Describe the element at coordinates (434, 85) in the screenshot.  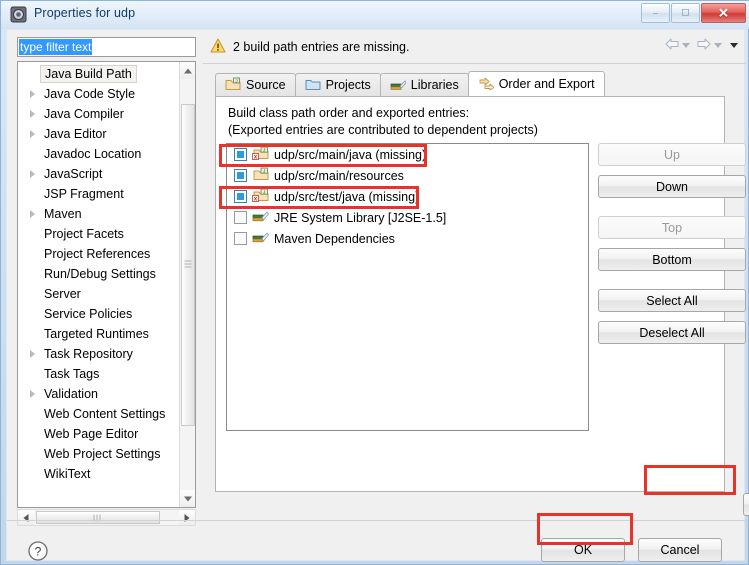
I see `tab-label: Libraries` at that location.